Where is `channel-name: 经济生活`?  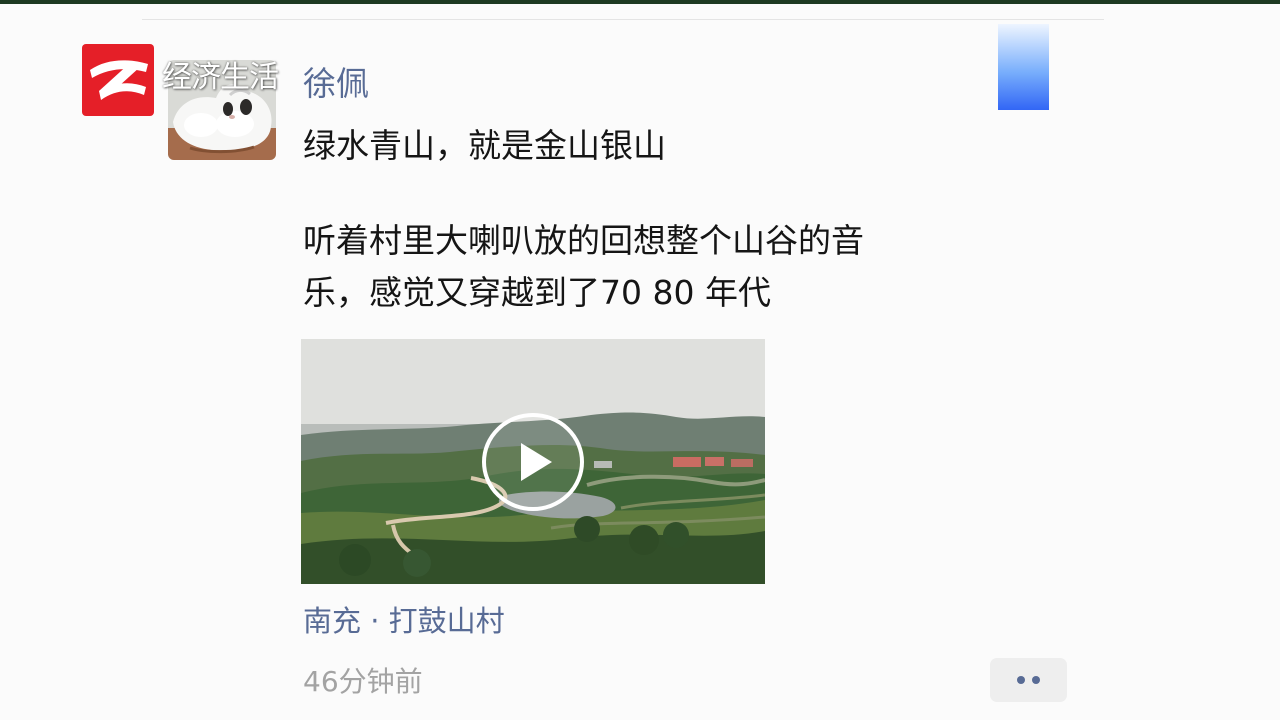
channel-name: 经济生活 is located at coordinates (220, 77).